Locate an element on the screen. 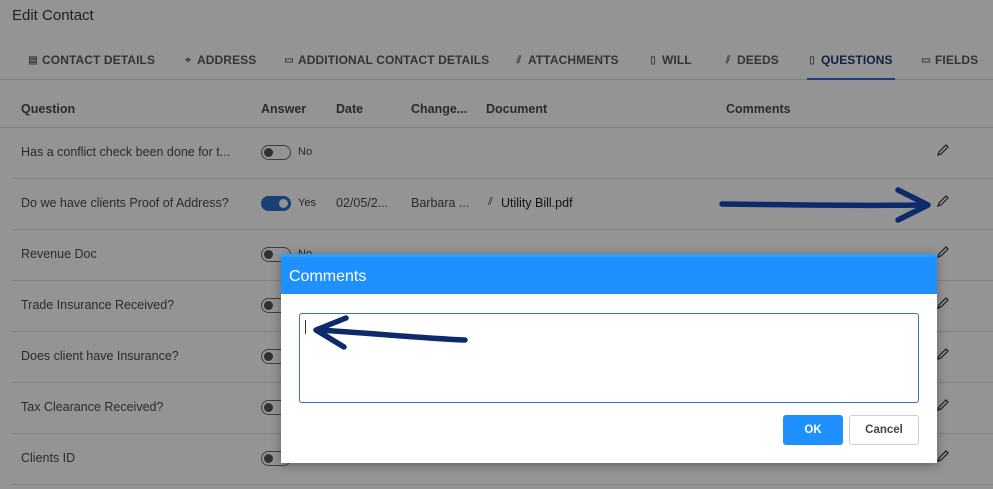 The height and width of the screenshot is (489, 993). text-caret is located at coordinates (305, 327).